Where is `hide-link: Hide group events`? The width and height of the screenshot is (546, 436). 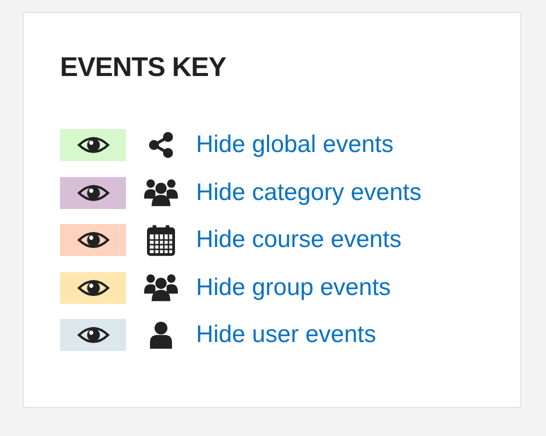 hide-link: Hide group events is located at coordinates (293, 288).